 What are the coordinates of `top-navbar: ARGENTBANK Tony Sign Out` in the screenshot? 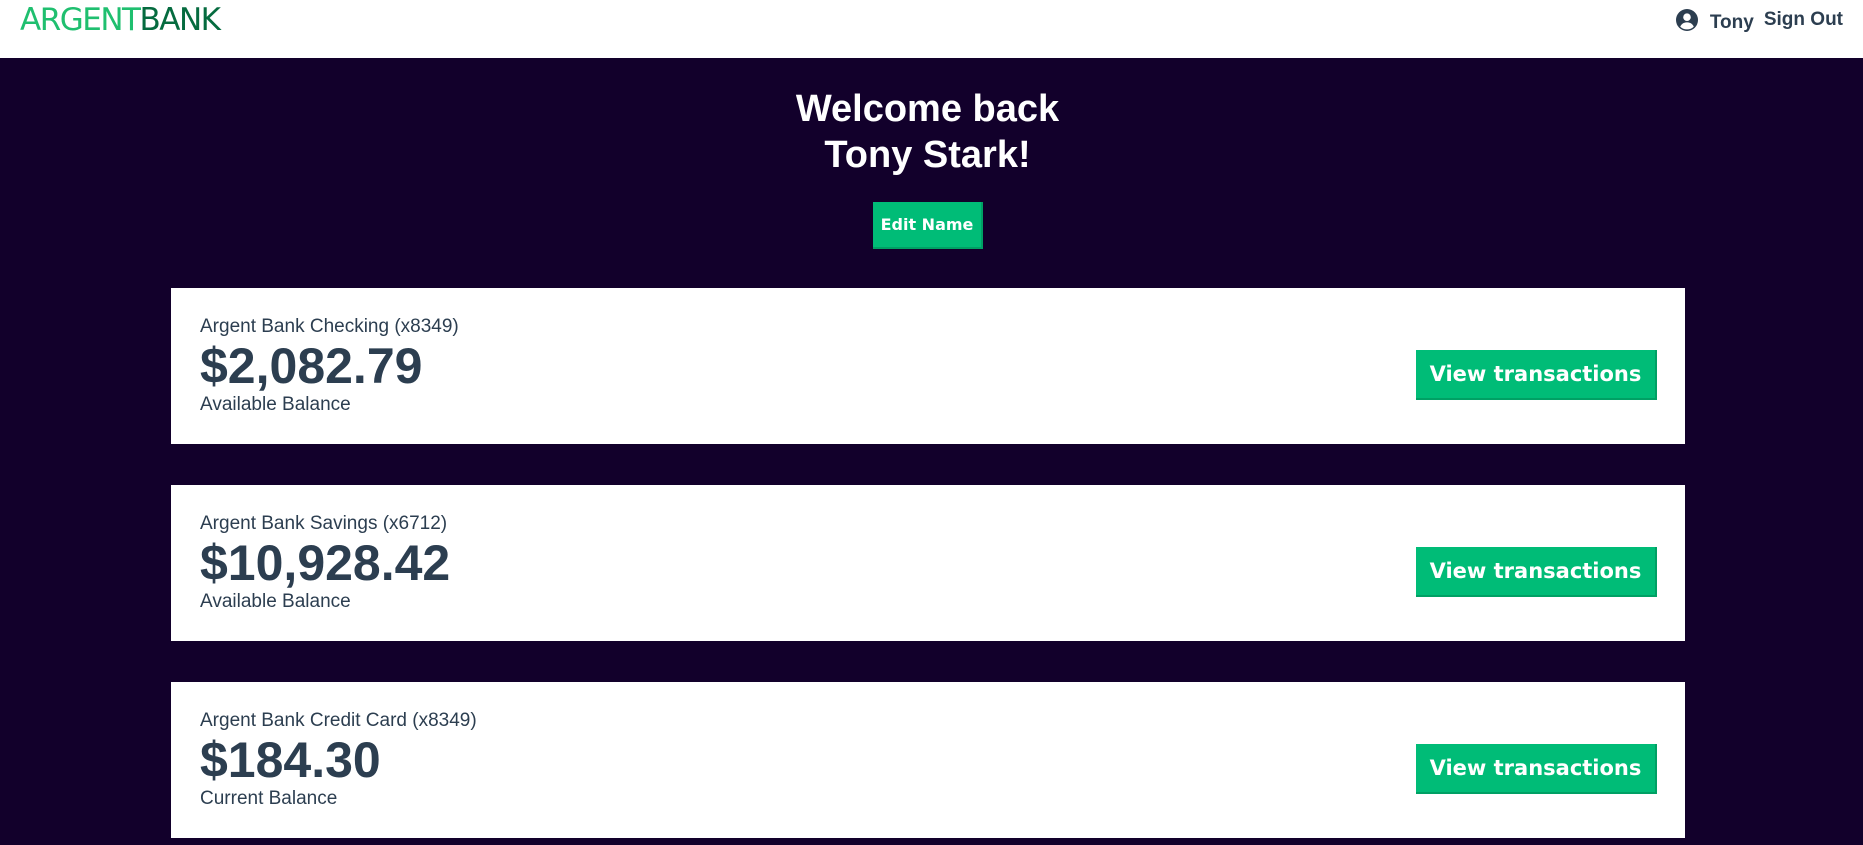 It's located at (931, 29).